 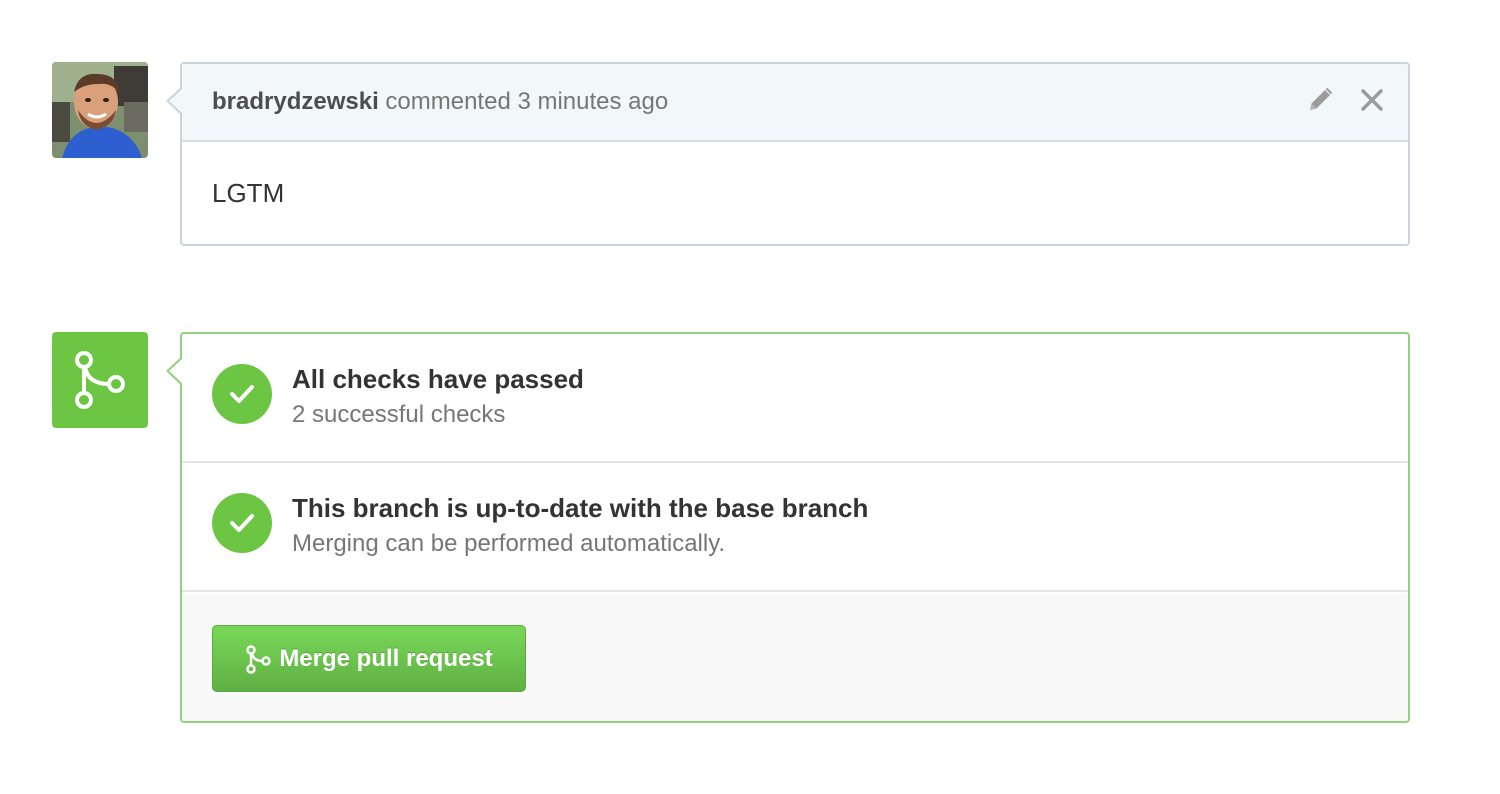 I want to click on merge-footer: Merge pull request, so click(x=795, y=657).